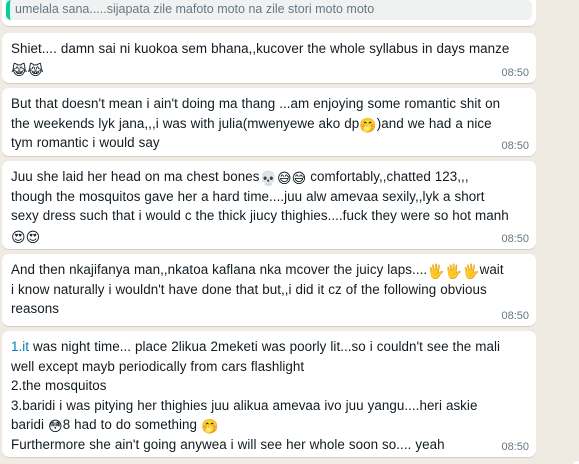 This screenshot has height=464, width=579. I want to click on skull-icon: 💀, so click(268, 179).